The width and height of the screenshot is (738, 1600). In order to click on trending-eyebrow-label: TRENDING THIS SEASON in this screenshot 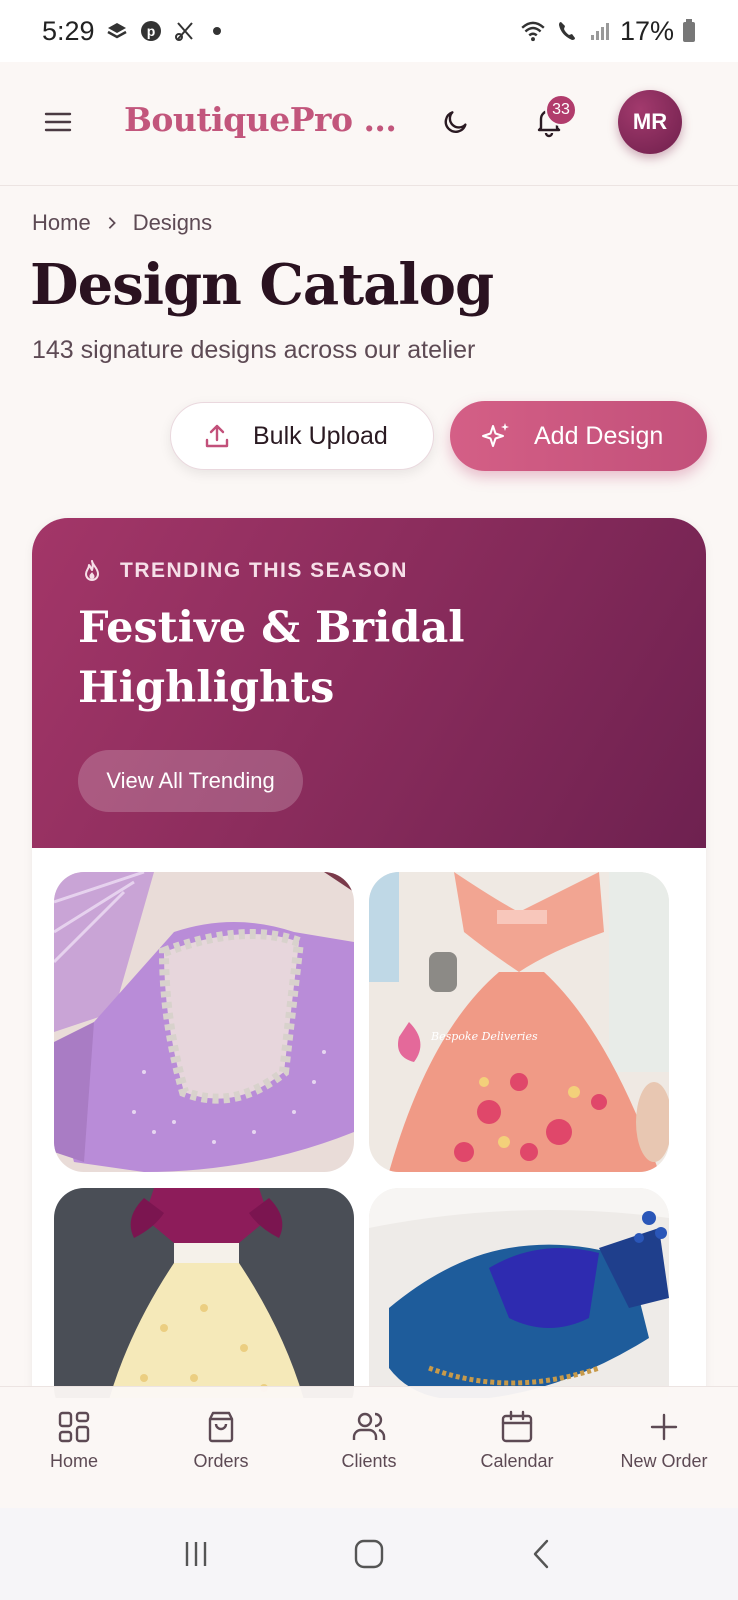, I will do `click(264, 570)`.